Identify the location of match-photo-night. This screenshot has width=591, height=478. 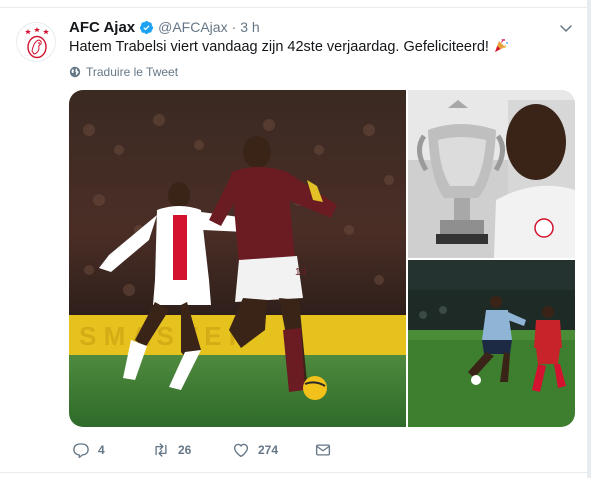
(491, 343).